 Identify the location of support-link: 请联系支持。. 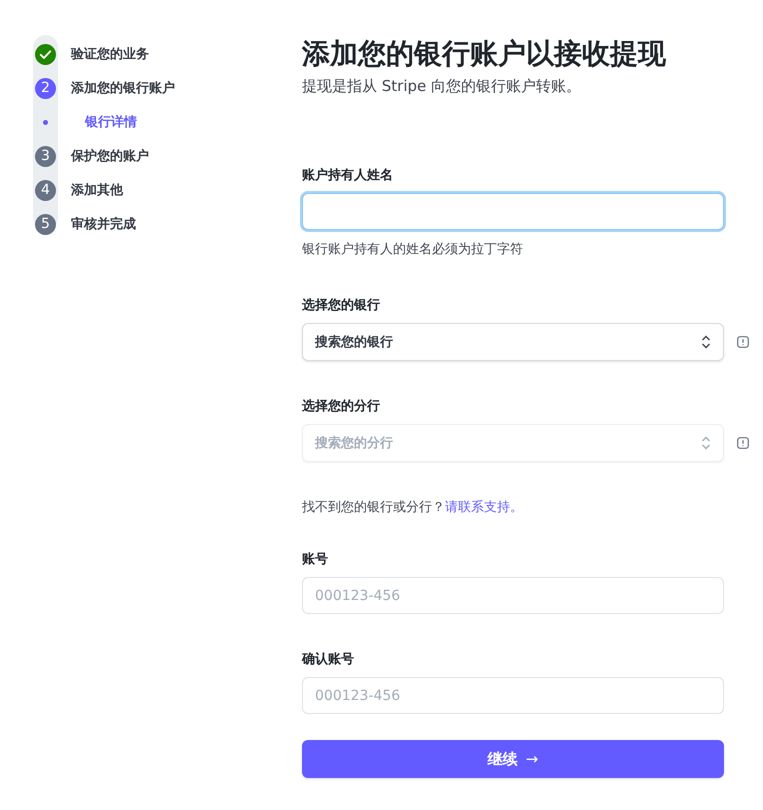
(484, 507).